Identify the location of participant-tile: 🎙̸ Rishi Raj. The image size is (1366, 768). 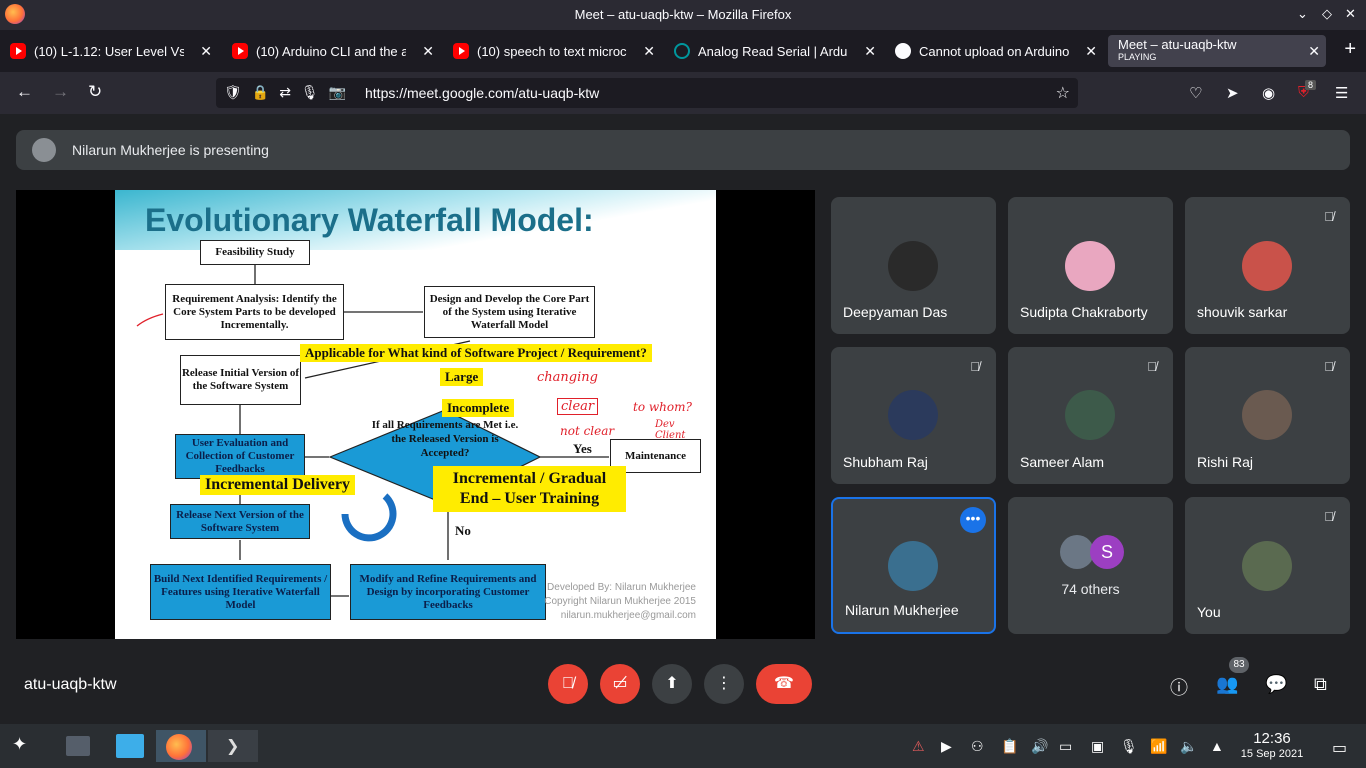
(1267, 415).